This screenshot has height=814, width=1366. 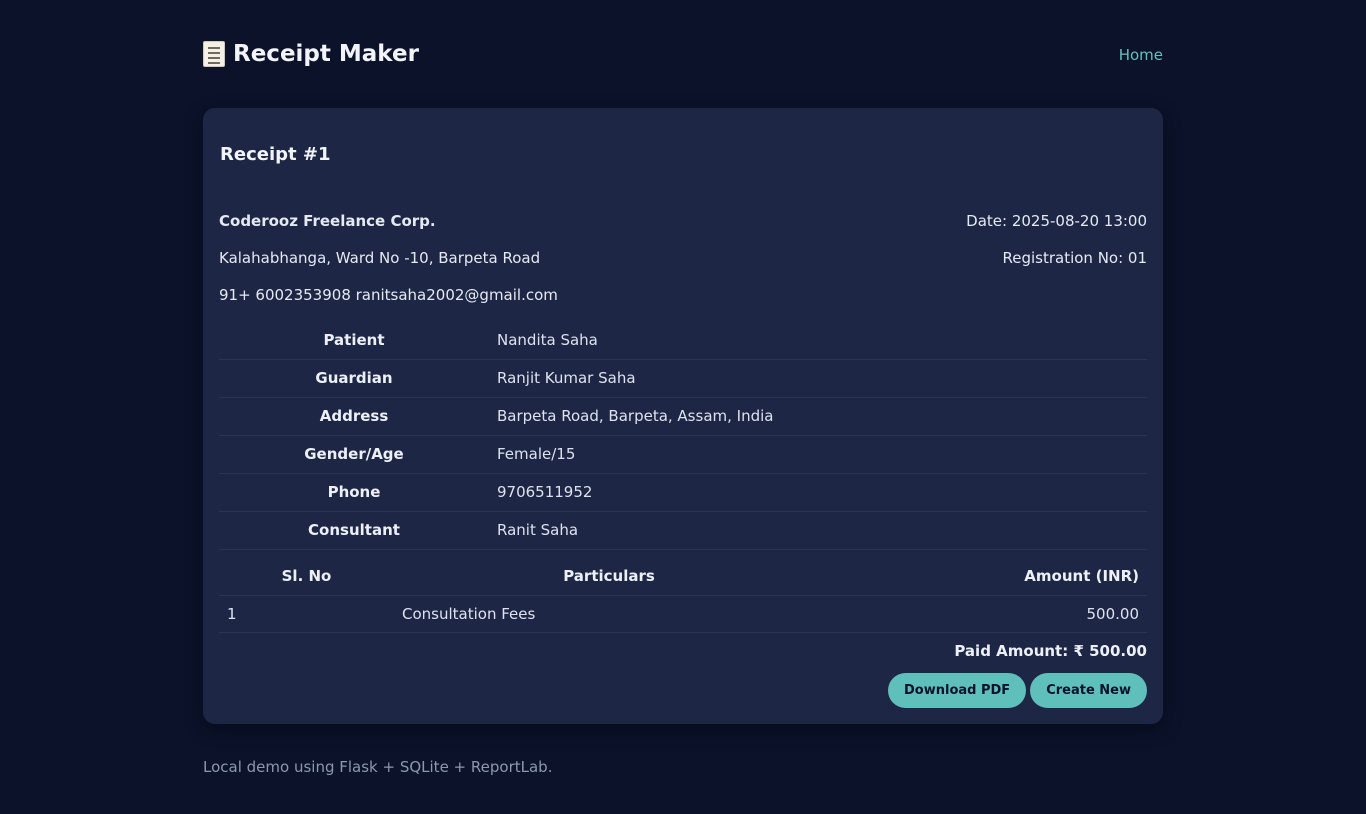 I want to click on app-title: Receipt Maker, so click(x=326, y=54).